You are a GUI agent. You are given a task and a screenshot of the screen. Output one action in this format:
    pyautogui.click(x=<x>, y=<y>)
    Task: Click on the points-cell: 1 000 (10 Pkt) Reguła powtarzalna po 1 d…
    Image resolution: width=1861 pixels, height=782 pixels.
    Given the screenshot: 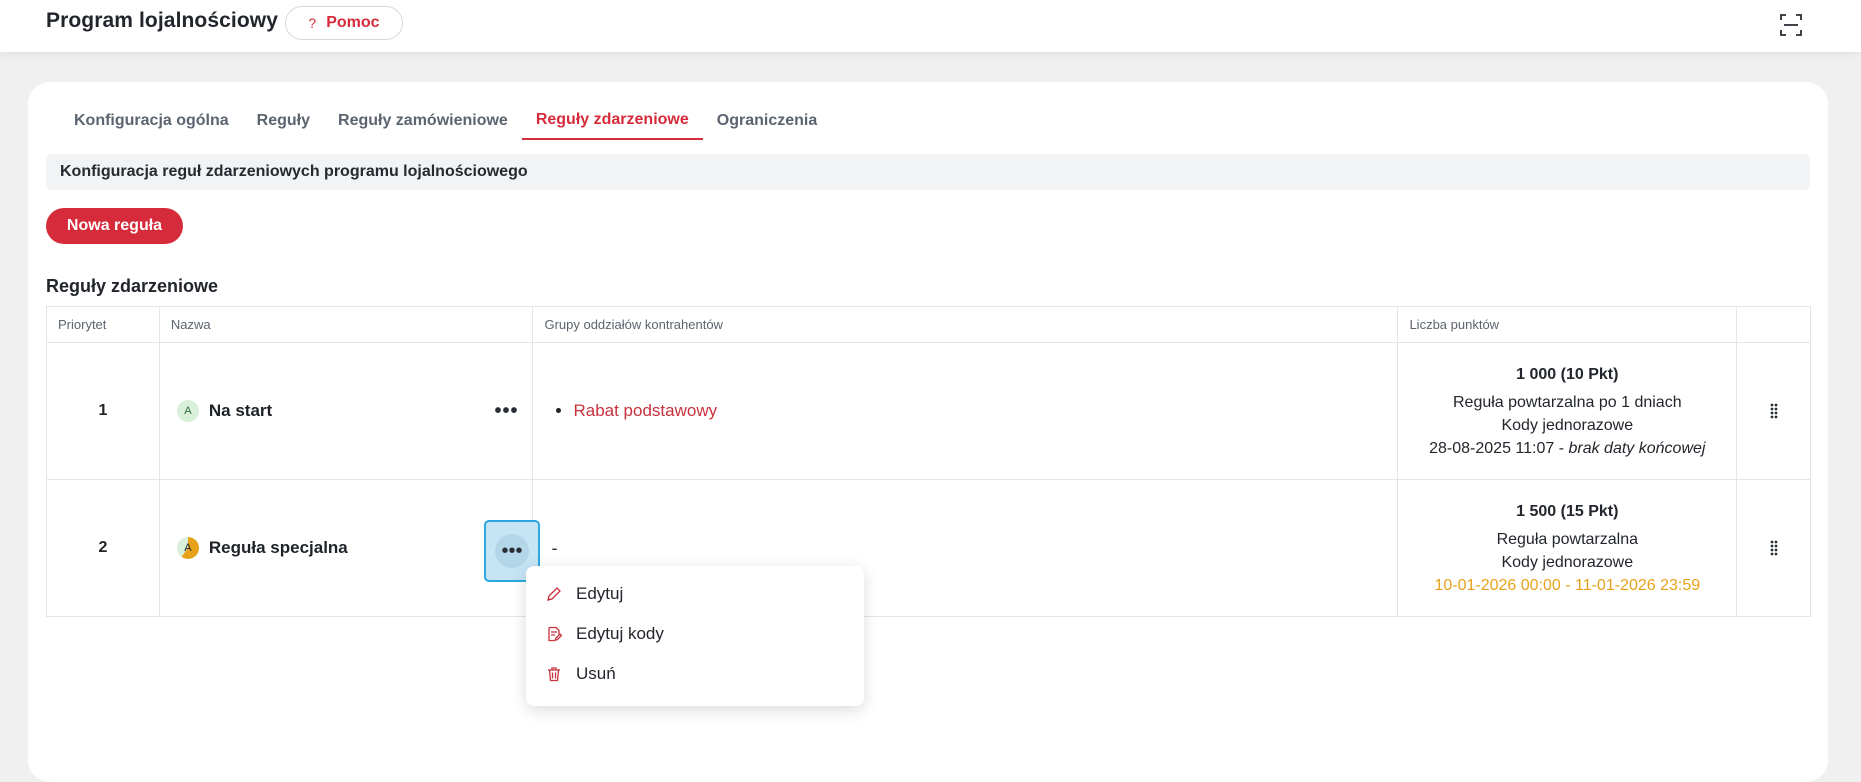 What is the action you would take?
    pyautogui.click(x=1568, y=411)
    